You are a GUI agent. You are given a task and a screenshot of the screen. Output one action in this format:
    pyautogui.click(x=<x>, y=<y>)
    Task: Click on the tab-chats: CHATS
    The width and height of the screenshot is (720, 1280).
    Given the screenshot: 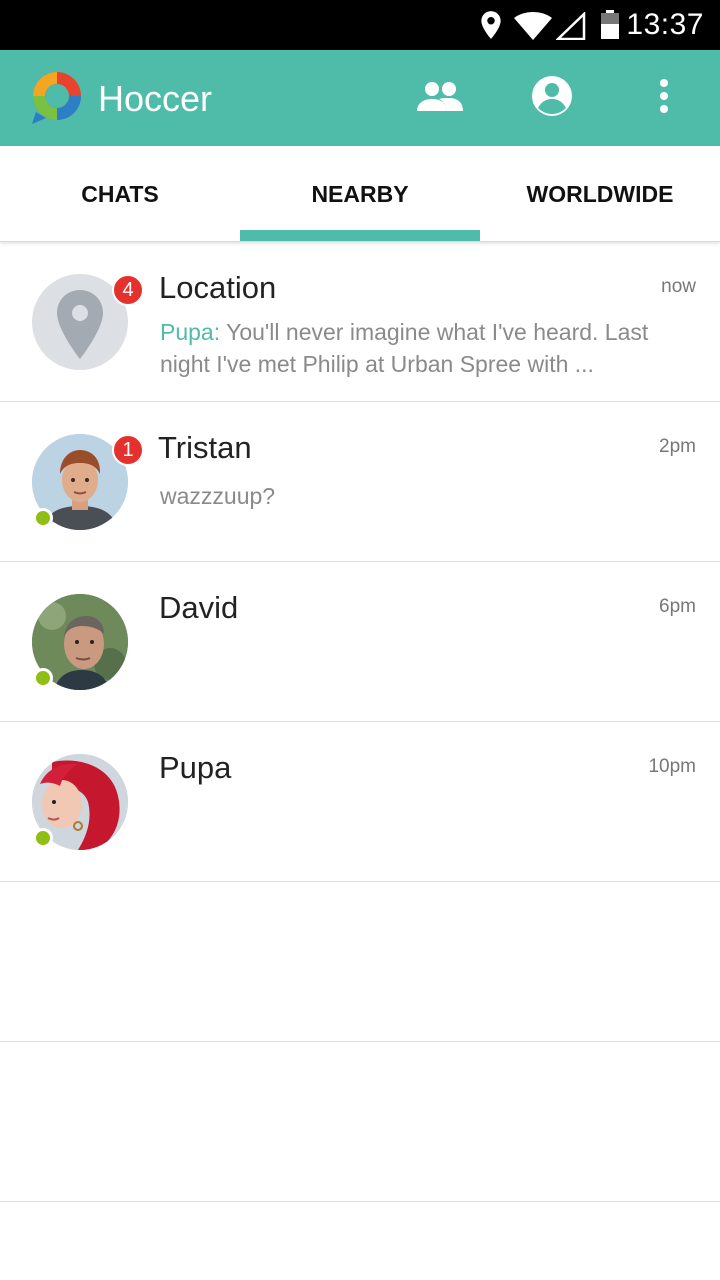 What is the action you would take?
    pyautogui.click(x=120, y=194)
    